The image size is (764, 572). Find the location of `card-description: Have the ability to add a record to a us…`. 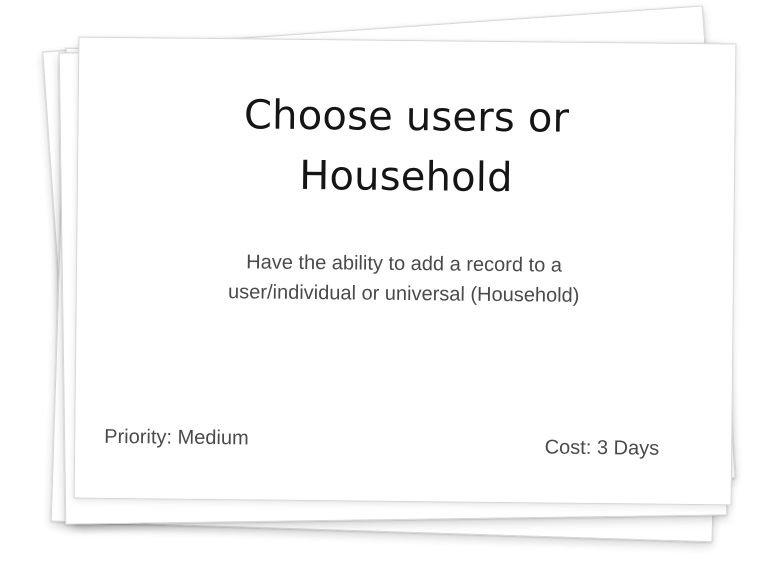

card-description: Have the ability to add a record to a us… is located at coordinates (403, 279).